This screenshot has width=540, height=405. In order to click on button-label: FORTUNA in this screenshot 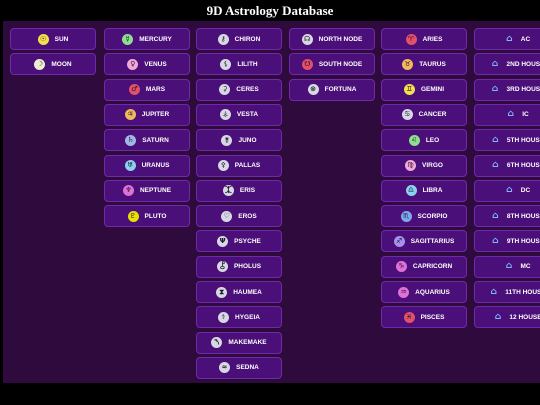, I will do `click(340, 90)`.